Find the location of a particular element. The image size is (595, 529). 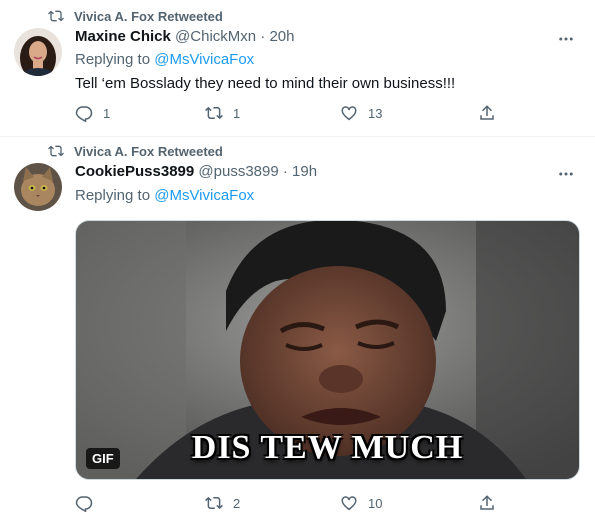

like-button: 13 is located at coordinates (361, 113).